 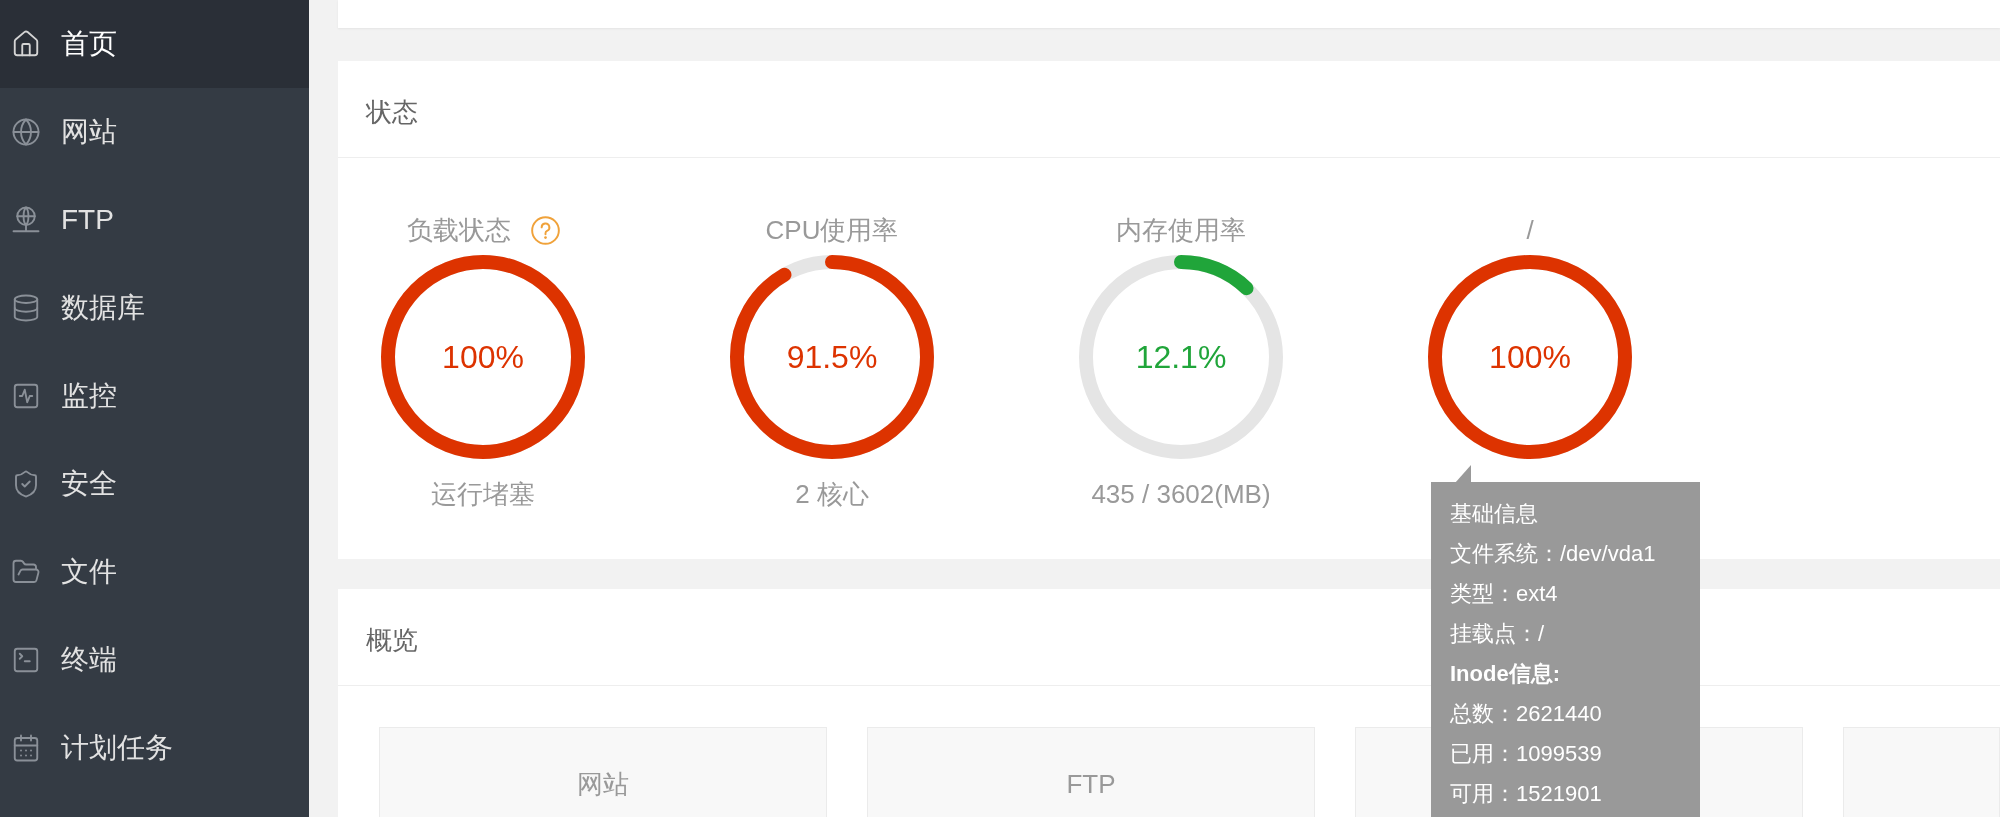 I want to click on gauge-caption: 435 / 3602(MB), so click(x=1181, y=494).